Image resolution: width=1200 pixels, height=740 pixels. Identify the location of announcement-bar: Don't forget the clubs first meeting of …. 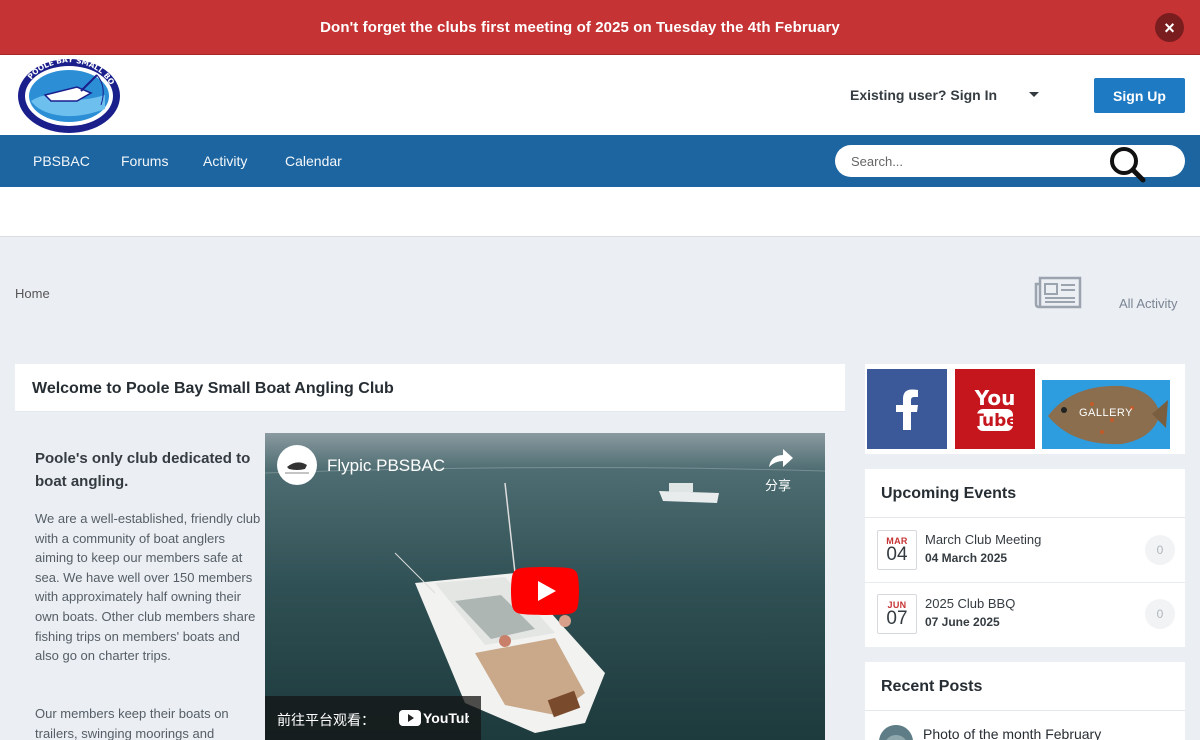
(600, 27).